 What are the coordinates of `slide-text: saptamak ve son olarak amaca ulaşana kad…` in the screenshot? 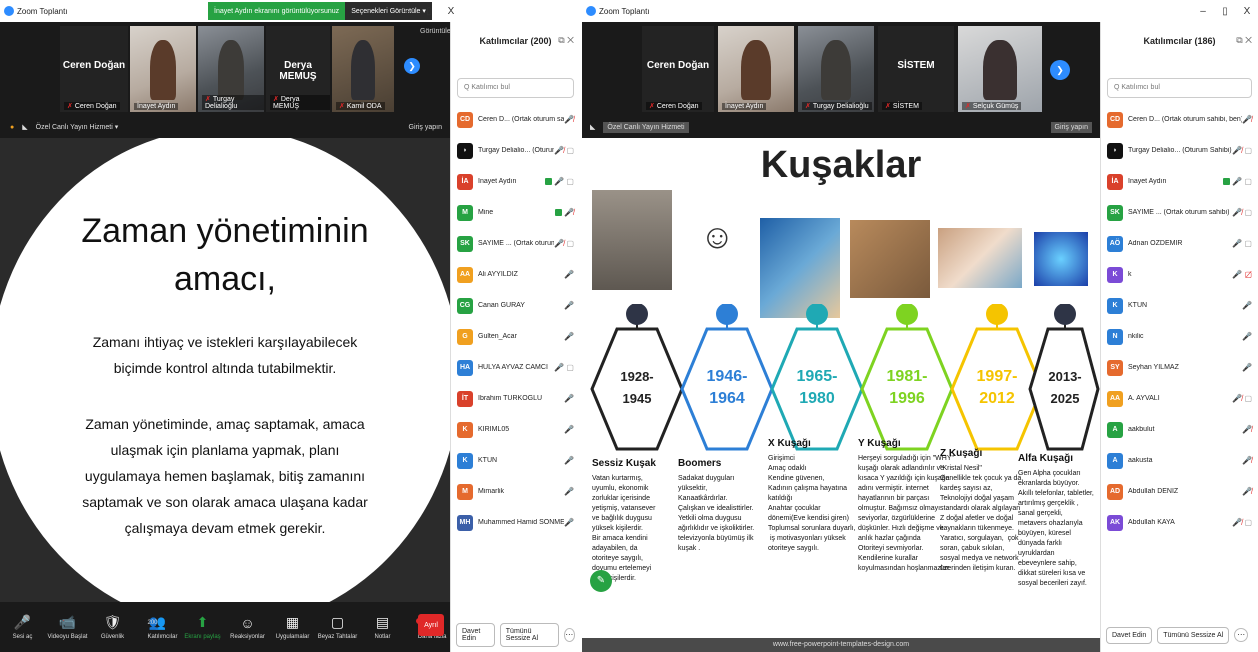 It's located at (225, 502).